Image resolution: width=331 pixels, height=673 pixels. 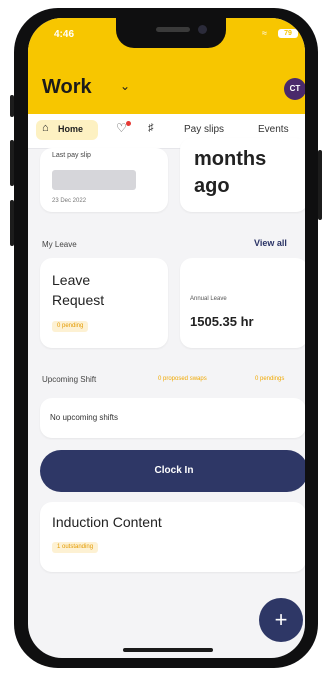 I want to click on time-since-line2: ago, so click(x=212, y=186).